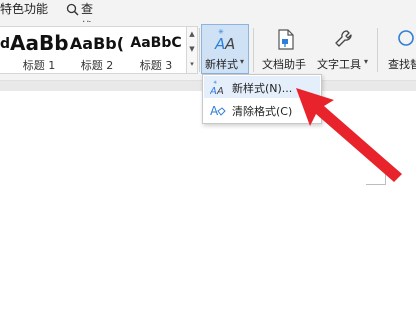 Image resolution: width=416 pixels, height=328 pixels. I want to click on style-label: 标题 1, so click(39, 65).